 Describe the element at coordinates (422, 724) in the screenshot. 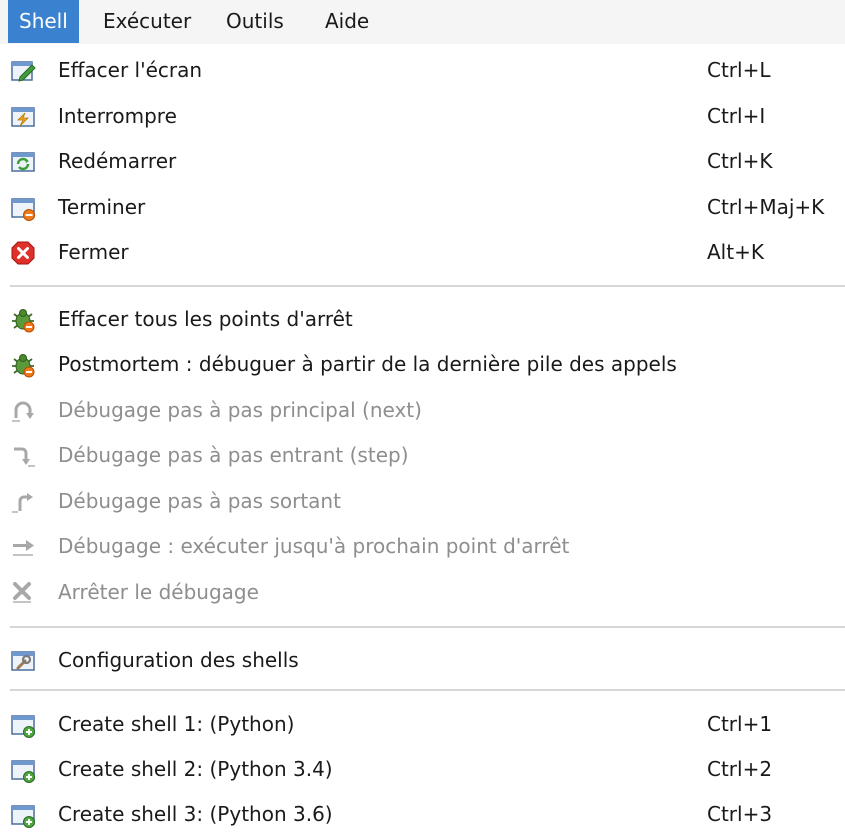

I see `menu-item-create-shell-1: Create shell 1: (Python) Ctrl+1` at that location.